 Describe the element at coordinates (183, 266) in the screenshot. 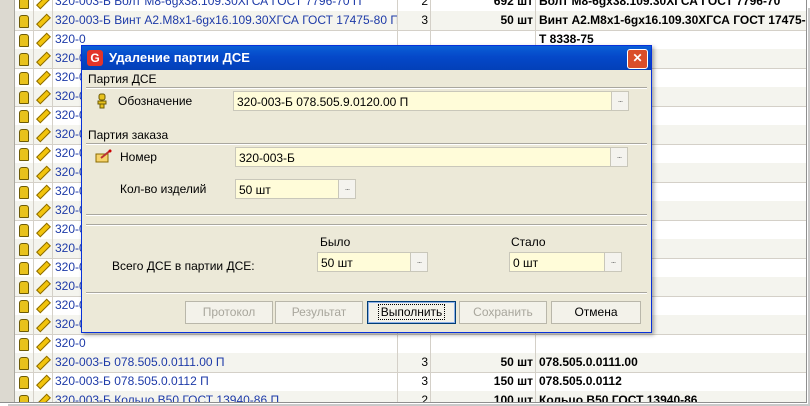

I see `total-dse-label: Всего ДСЕ в партии ДСЕ:` at that location.